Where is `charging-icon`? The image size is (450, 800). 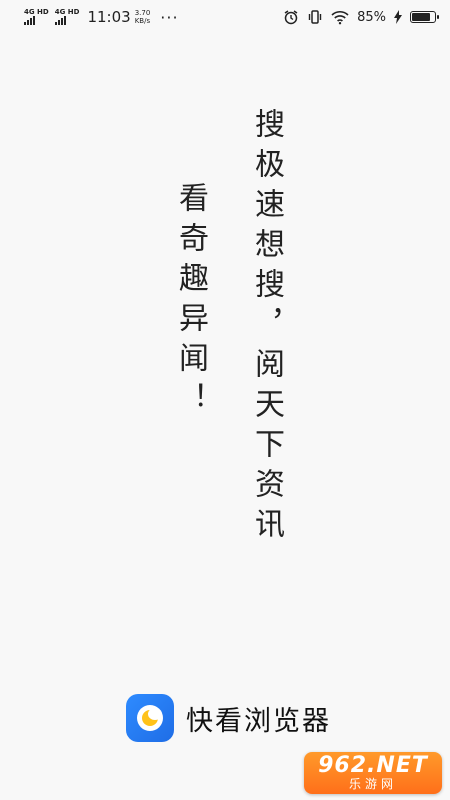 charging-icon is located at coordinates (398, 17).